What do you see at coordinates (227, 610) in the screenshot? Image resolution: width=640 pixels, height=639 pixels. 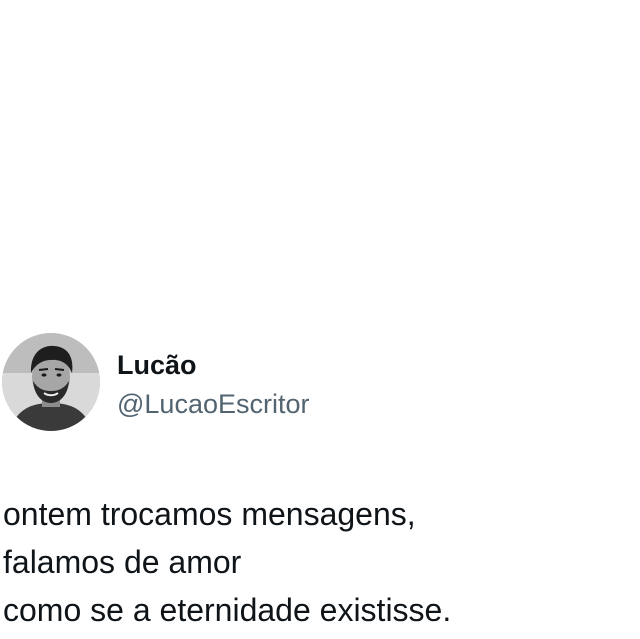 I see `tweet-text-line: como se a eternidade existisse.` at bounding box center [227, 610].